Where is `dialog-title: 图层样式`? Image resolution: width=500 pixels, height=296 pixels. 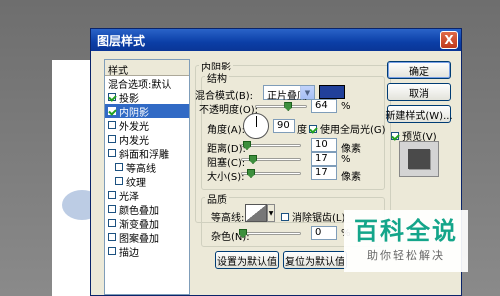
dialog-title: 图层样式 is located at coordinates (121, 40).